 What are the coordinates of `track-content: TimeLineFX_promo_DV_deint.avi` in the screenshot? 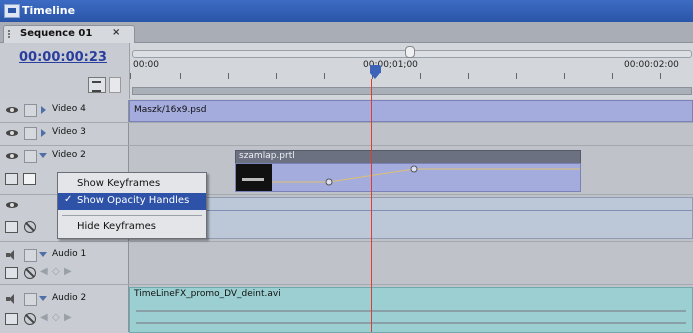 It's located at (411, 309).